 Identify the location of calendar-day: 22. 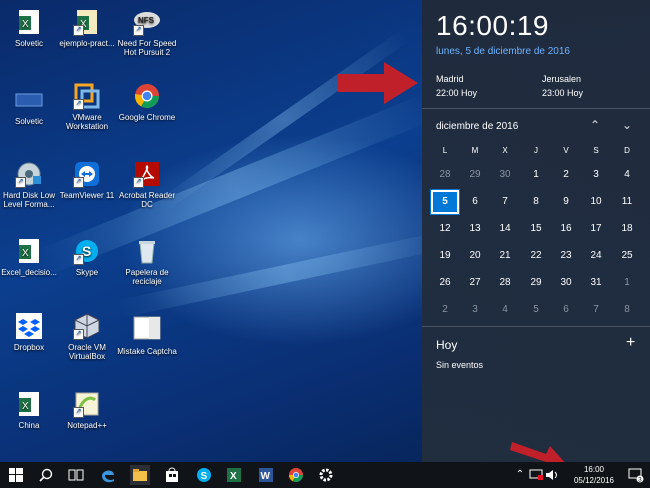
(536, 256).